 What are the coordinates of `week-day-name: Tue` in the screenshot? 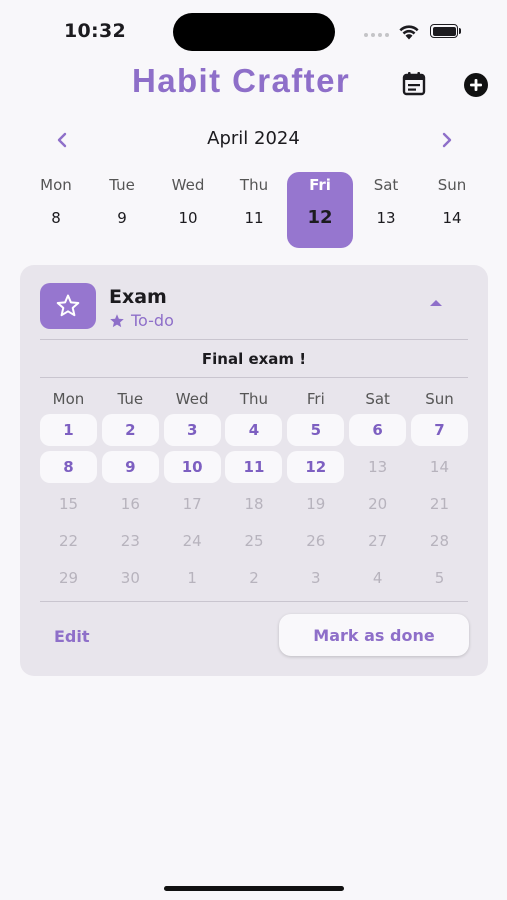 It's located at (122, 185).